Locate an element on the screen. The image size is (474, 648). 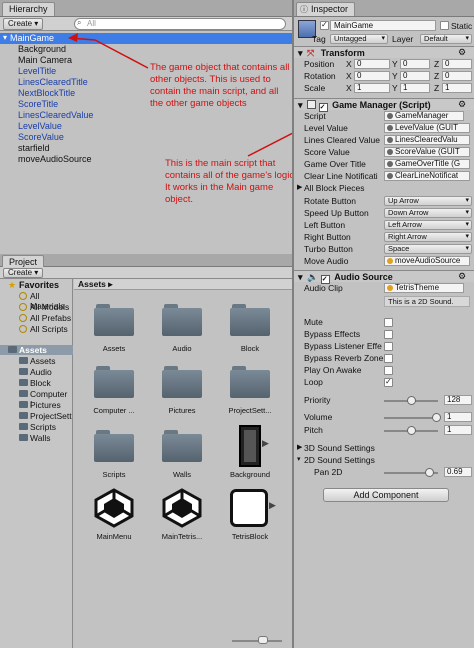
right-button-dropdown: Right Arrow is located at coordinates (428, 237).